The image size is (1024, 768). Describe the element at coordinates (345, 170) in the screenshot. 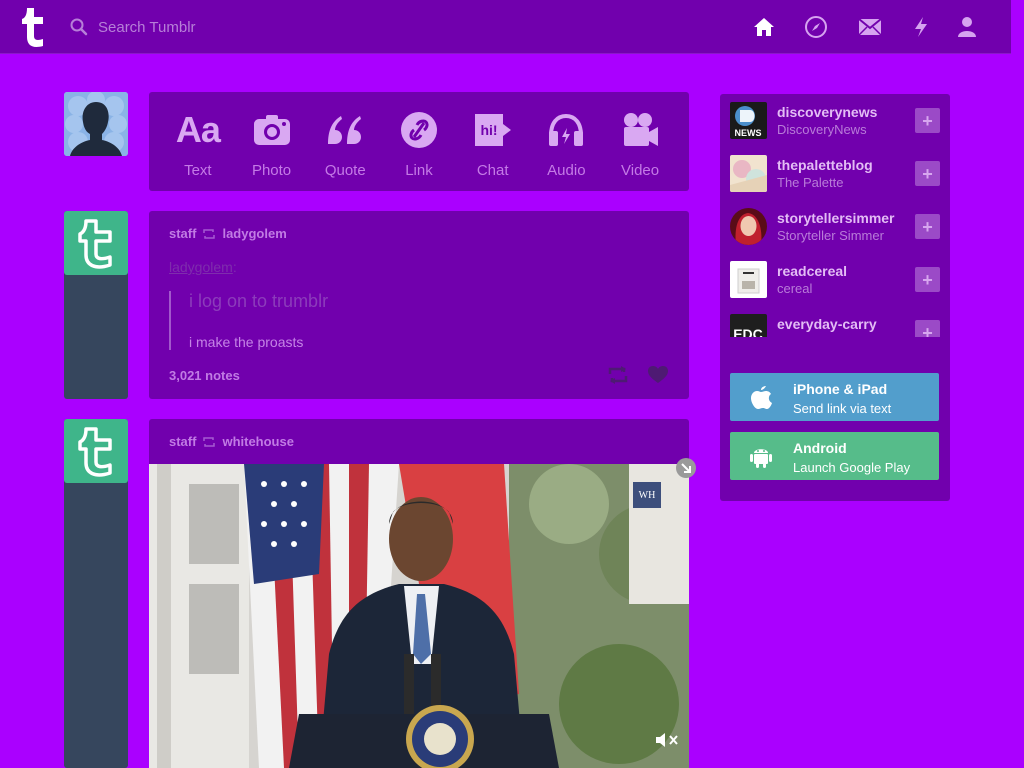

I see `post-type-label: Quote` at that location.